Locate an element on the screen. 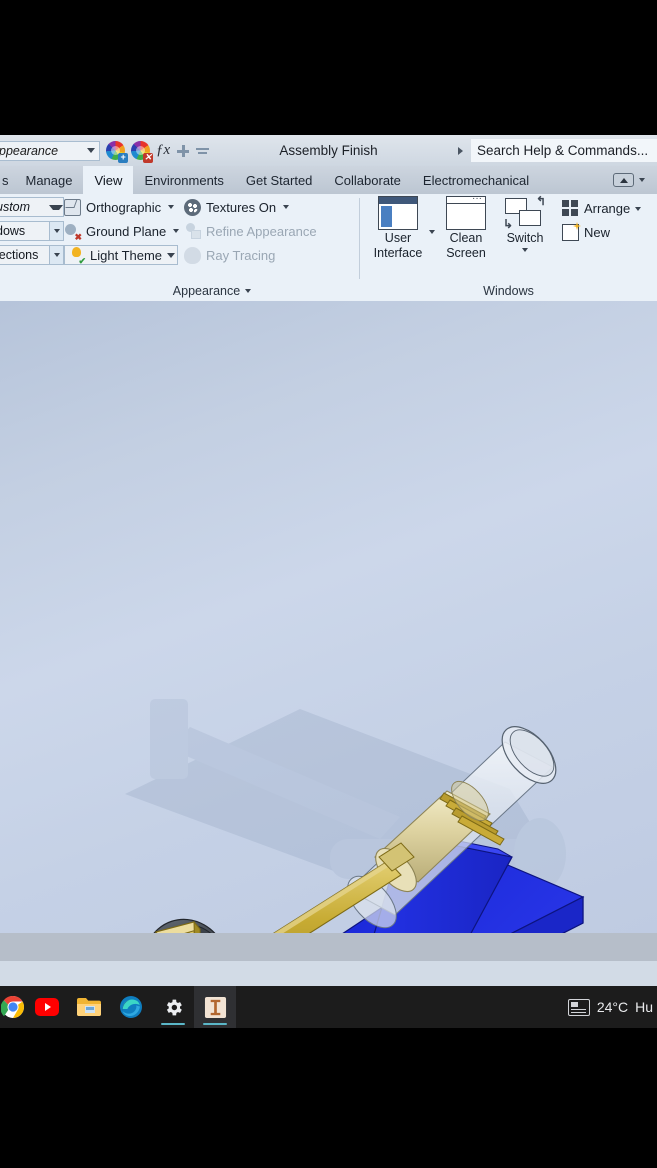 The height and width of the screenshot is (1168, 657). taskbar-item-chrome is located at coordinates (13, 1007).